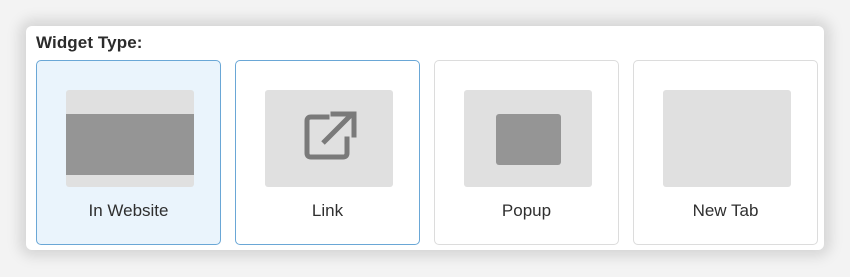 The image size is (850, 277). I want to click on widget-option-link: Link, so click(327, 152).